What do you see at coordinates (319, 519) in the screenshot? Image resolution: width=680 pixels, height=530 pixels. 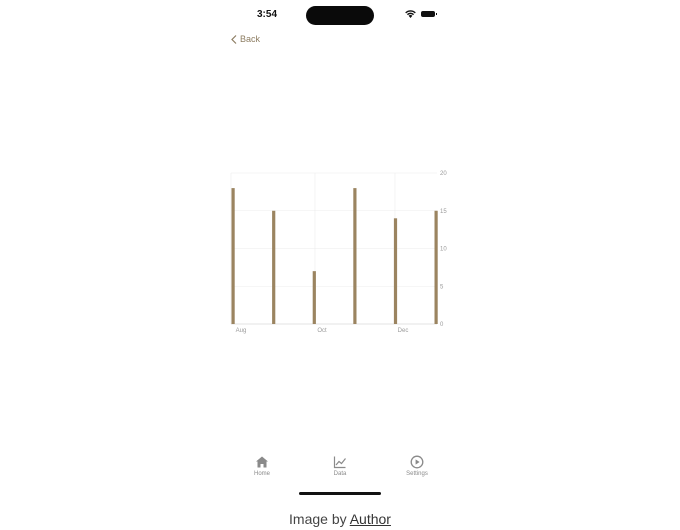 I see `caption-prefix: Image by` at bounding box center [319, 519].